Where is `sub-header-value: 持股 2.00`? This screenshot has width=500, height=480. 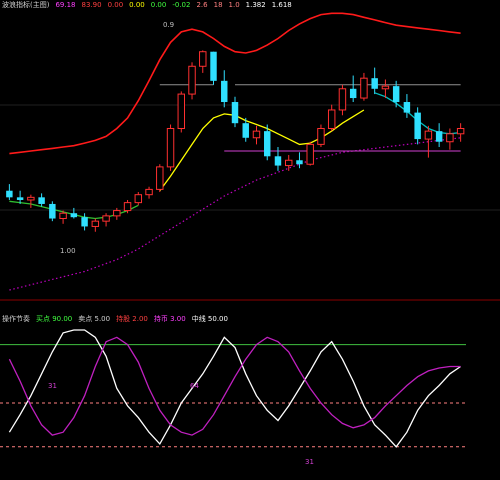 sub-header-value: 持股 2.00 is located at coordinates (132, 319).